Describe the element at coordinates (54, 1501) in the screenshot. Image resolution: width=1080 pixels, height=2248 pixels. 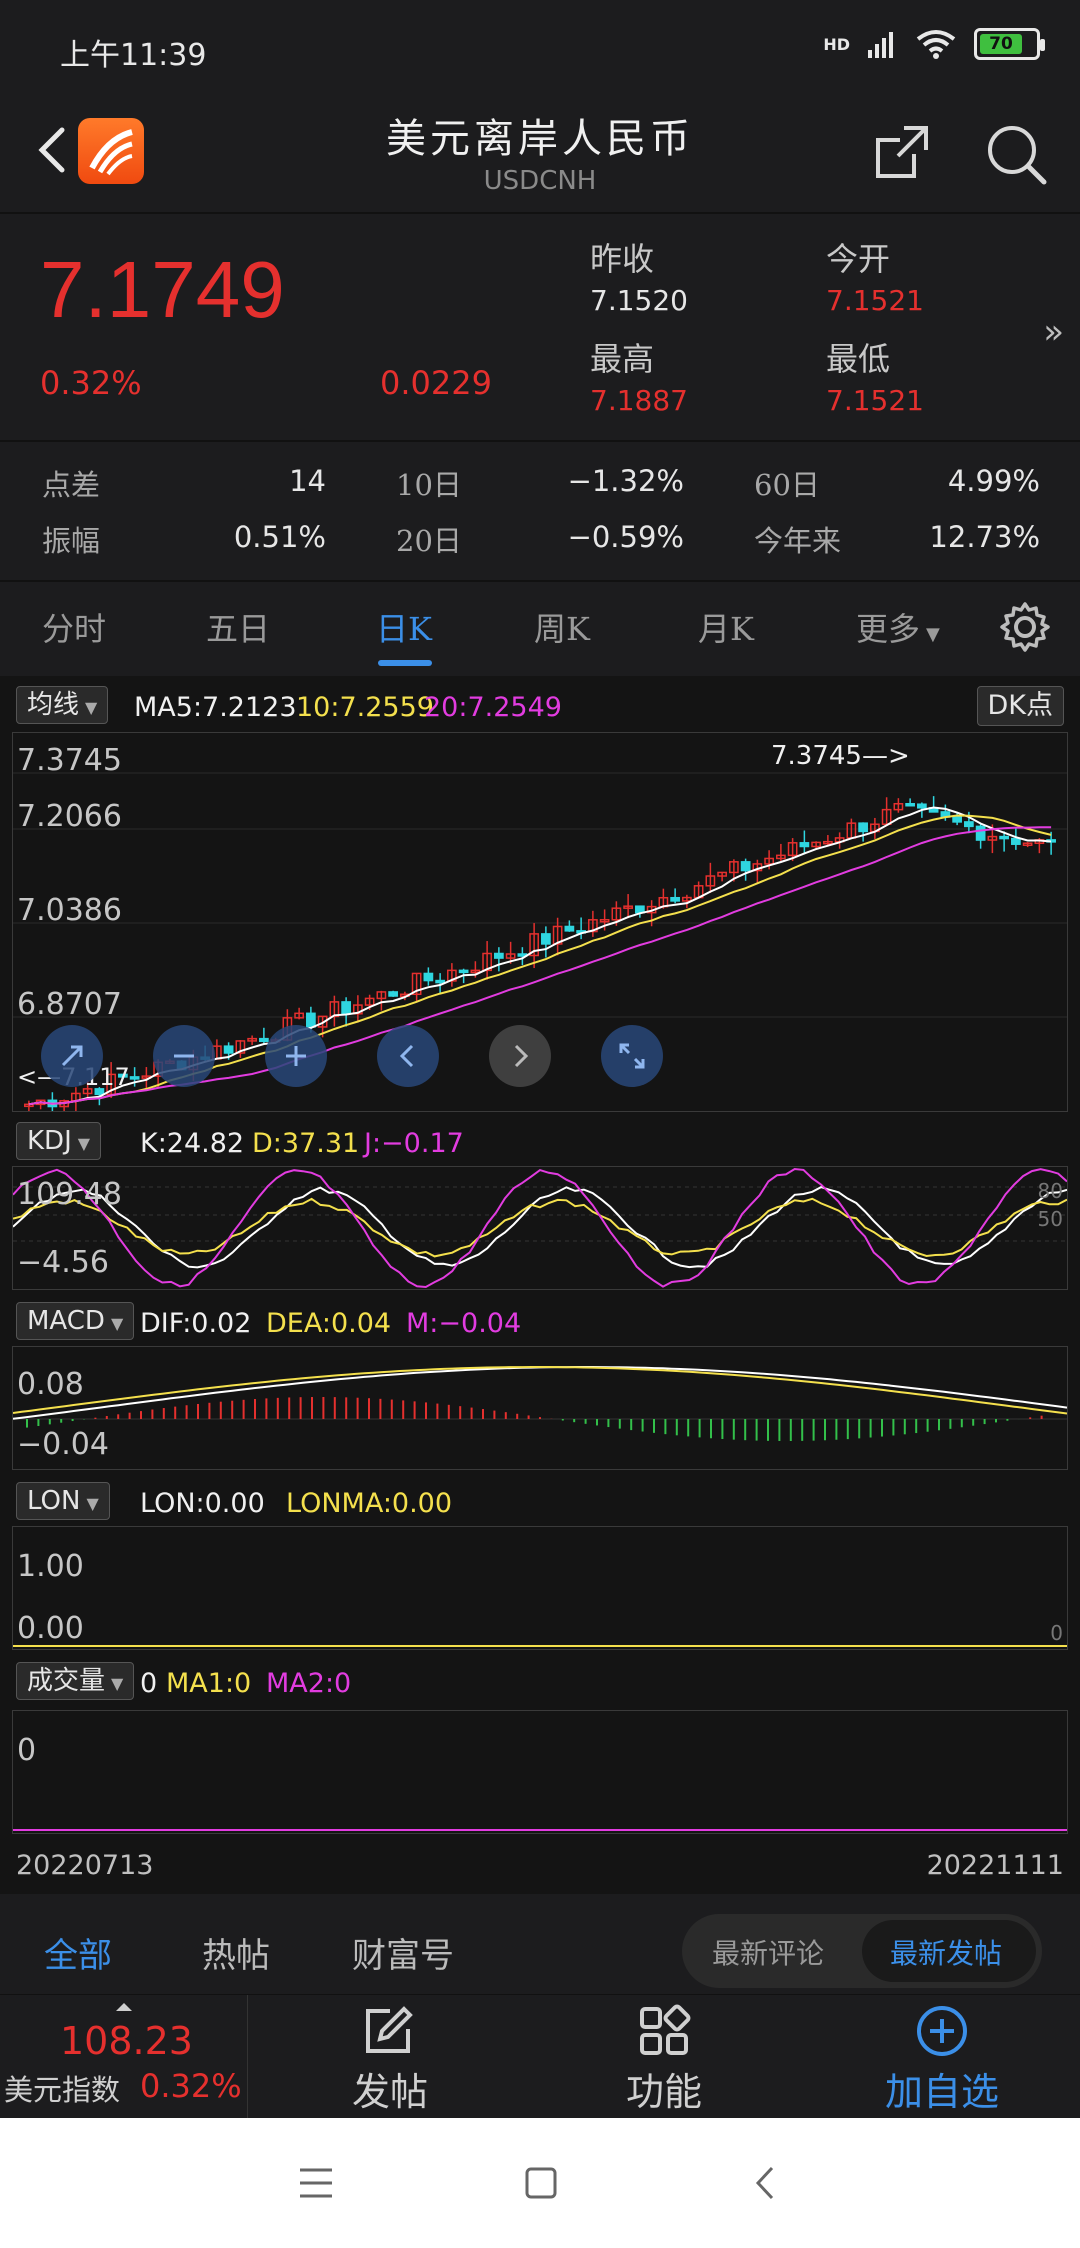
I see `lon-select-label: LON` at that location.